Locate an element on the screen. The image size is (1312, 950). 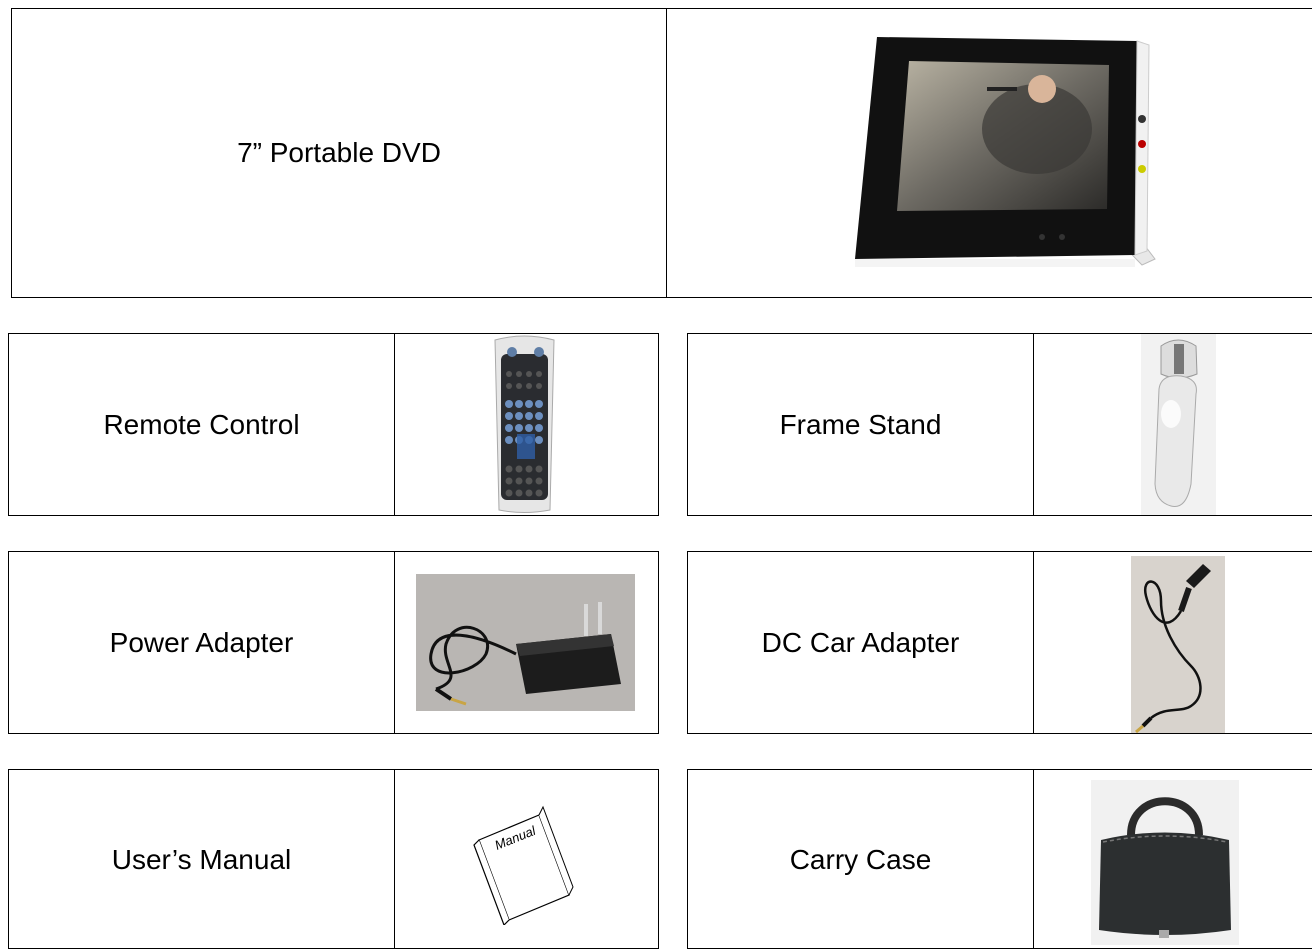
item-row-dc-car-adapter: DC Car Adapter is located at coordinates (999, 642).